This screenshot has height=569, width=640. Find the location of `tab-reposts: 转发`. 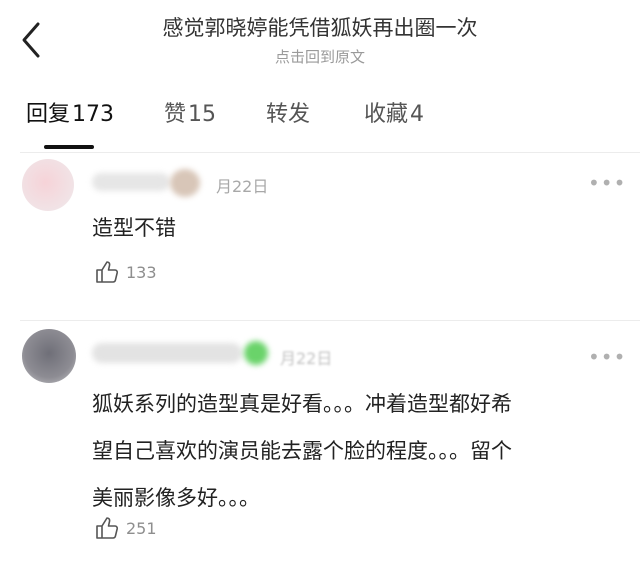

tab-reposts: 转发 is located at coordinates (288, 112).